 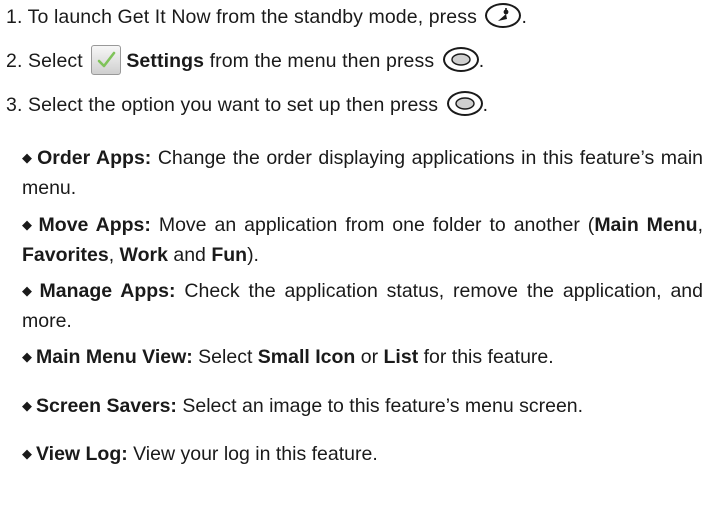 What do you see at coordinates (14, 61) in the screenshot?
I see `step-2-number: 2.` at bounding box center [14, 61].